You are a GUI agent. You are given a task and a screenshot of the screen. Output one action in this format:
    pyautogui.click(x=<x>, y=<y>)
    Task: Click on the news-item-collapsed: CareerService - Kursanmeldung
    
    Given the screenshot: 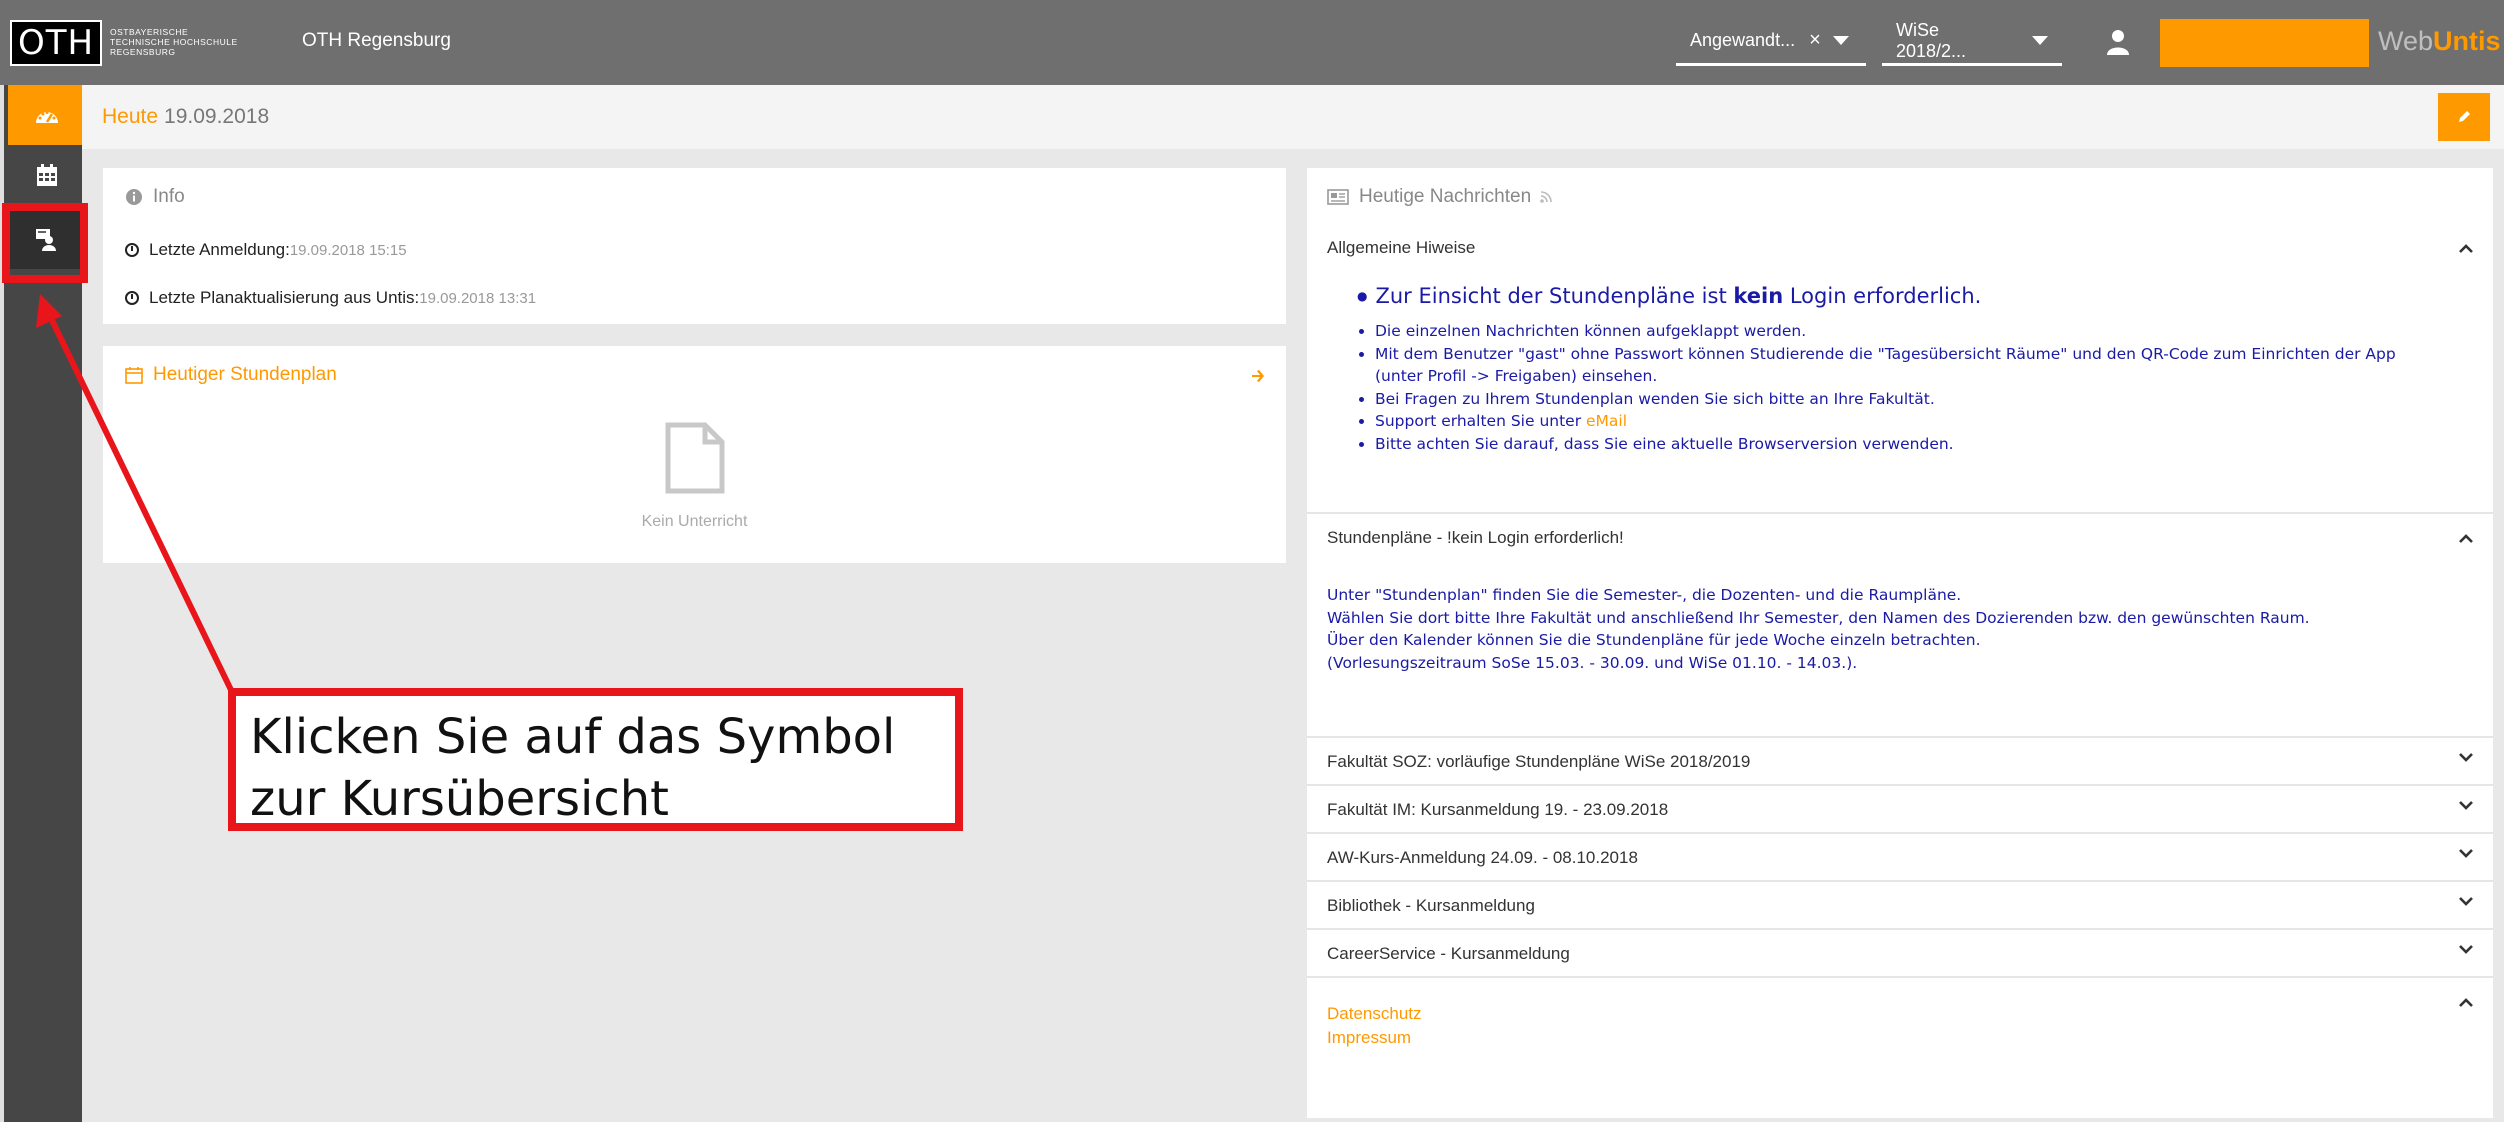 What is the action you would take?
    pyautogui.click(x=1900, y=952)
    